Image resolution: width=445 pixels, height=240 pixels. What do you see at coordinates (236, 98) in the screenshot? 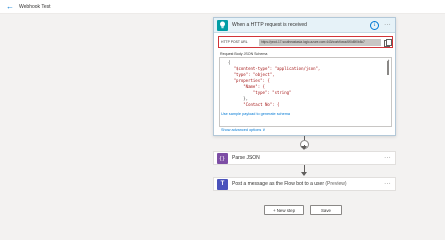
I see `schema-line: },` at bounding box center [236, 98].